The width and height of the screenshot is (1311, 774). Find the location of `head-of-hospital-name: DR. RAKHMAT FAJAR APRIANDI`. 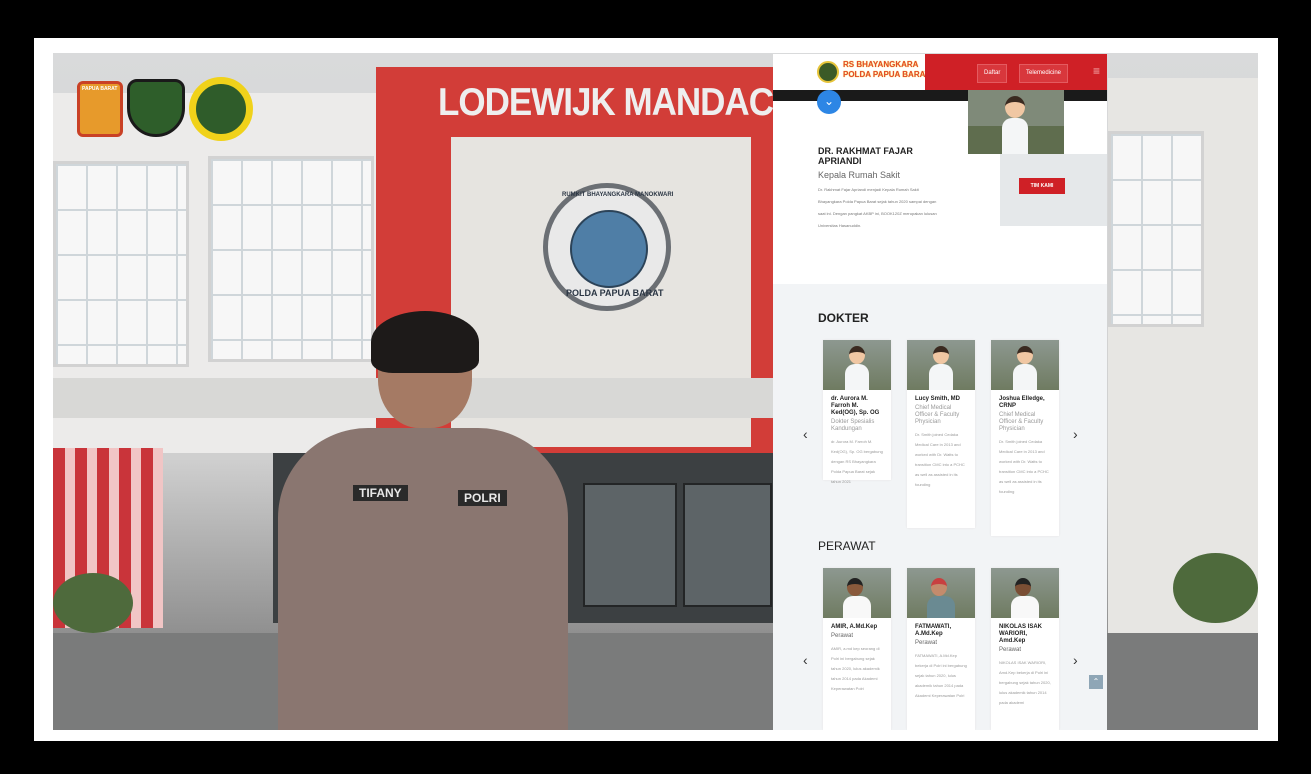

head-of-hospital-name: DR. RAKHMAT FAJAR APRIANDI is located at coordinates (865, 156).